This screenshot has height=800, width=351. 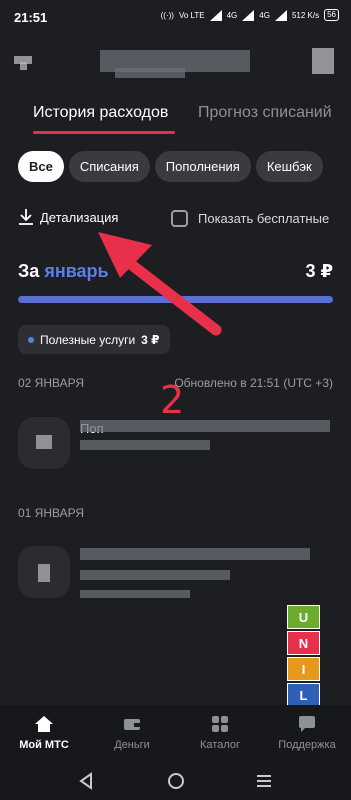 I want to click on filter-topups: Пополнения, so click(x=202, y=166).